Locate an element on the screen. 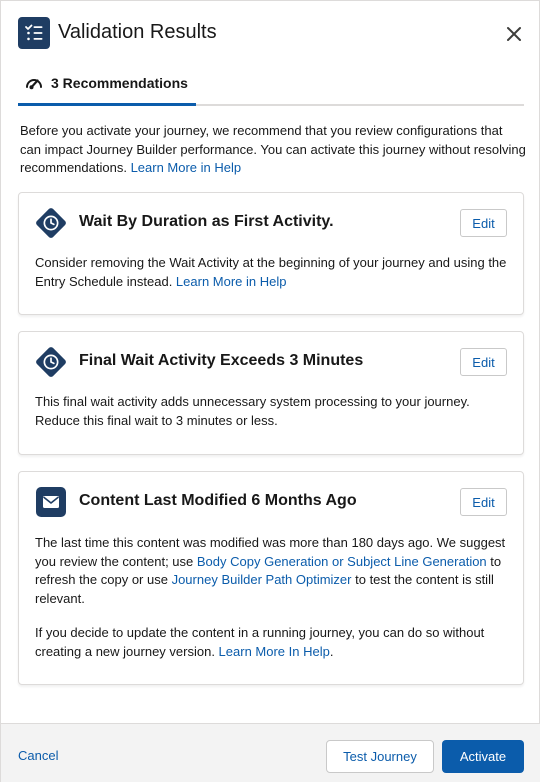 The width and height of the screenshot is (540, 782). card-title: Wait By Duration as First Activity. is located at coordinates (206, 221).